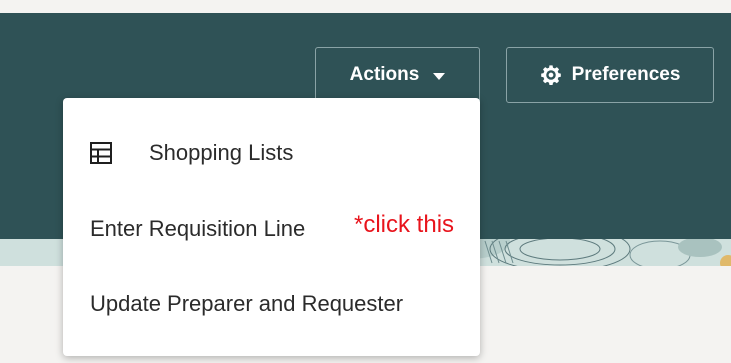 The image size is (731, 363). What do you see at coordinates (101, 153) in the screenshot?
I see `table-grid-icon` at bounding box center [101, 153].